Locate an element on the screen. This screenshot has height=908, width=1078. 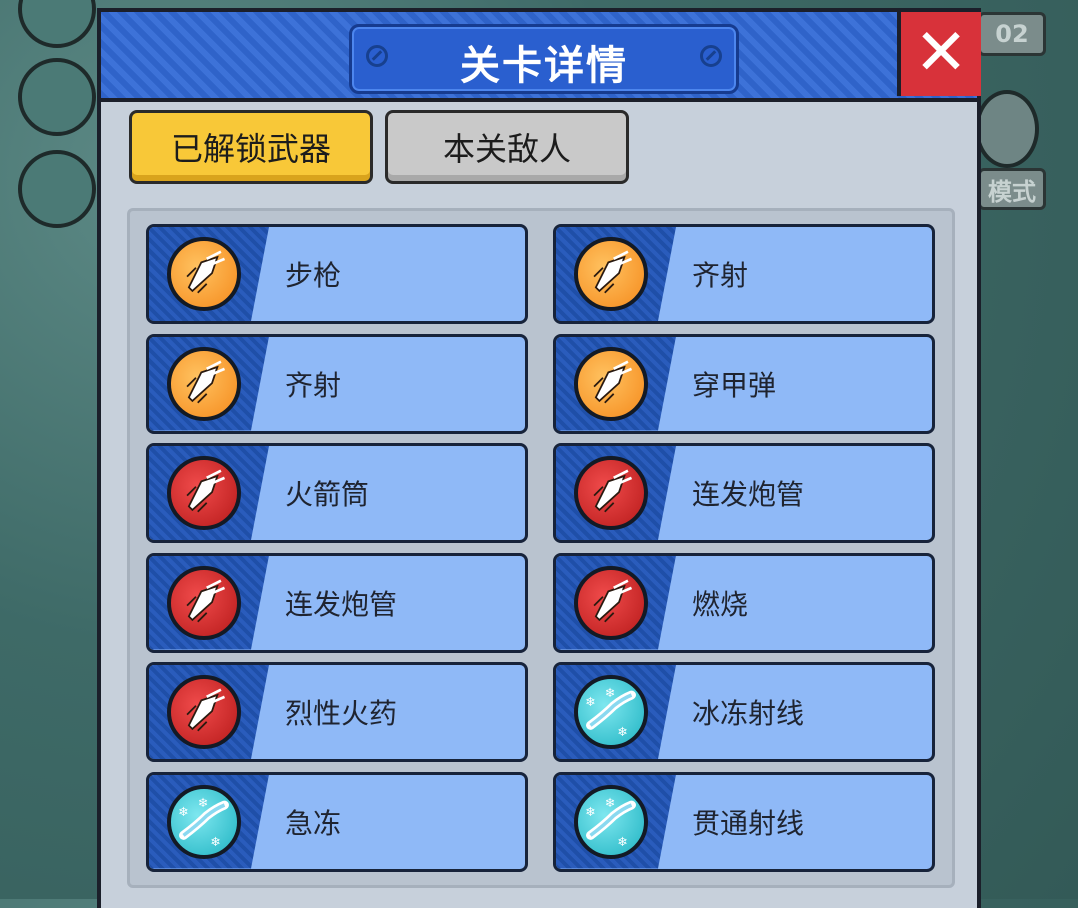
close-button: ✕ is located at coordinates (939, 54).